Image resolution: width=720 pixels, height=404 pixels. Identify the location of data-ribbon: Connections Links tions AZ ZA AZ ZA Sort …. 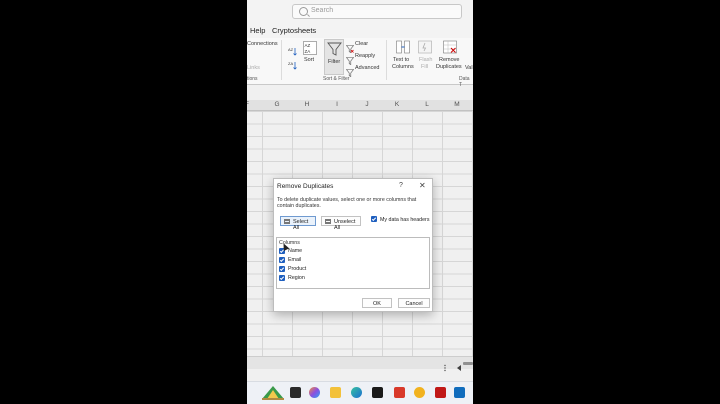
(360, 63).